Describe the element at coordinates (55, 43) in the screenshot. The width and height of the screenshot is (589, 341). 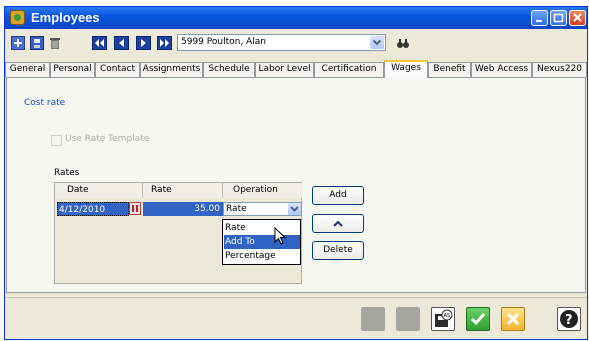
I see `delete-icon` at that location.